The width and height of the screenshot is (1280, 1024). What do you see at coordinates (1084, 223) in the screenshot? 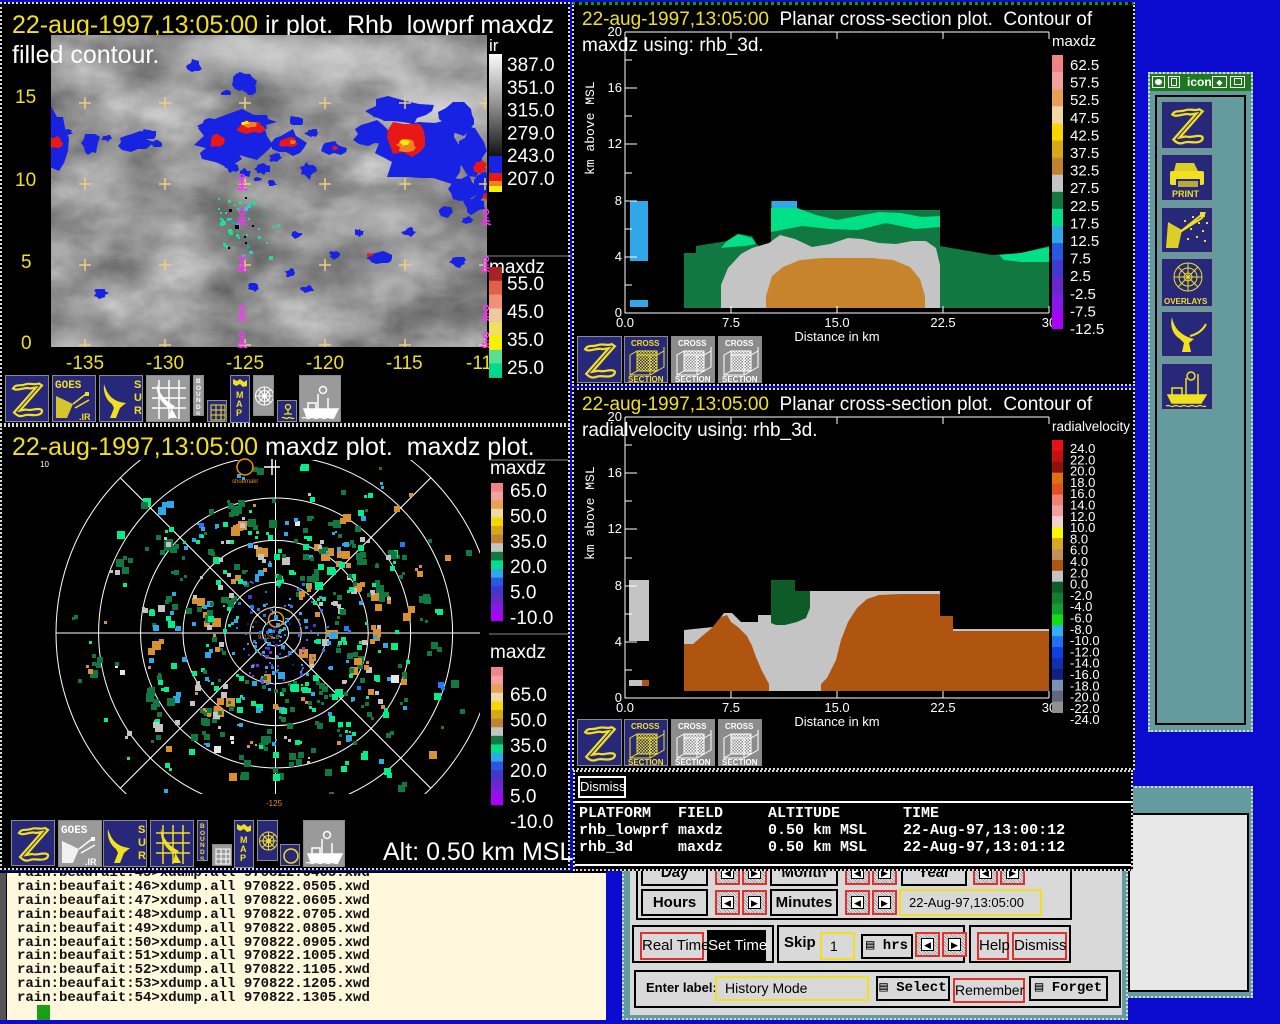
I see `svg-text: 17.5` at bounding box center [1084, 223].